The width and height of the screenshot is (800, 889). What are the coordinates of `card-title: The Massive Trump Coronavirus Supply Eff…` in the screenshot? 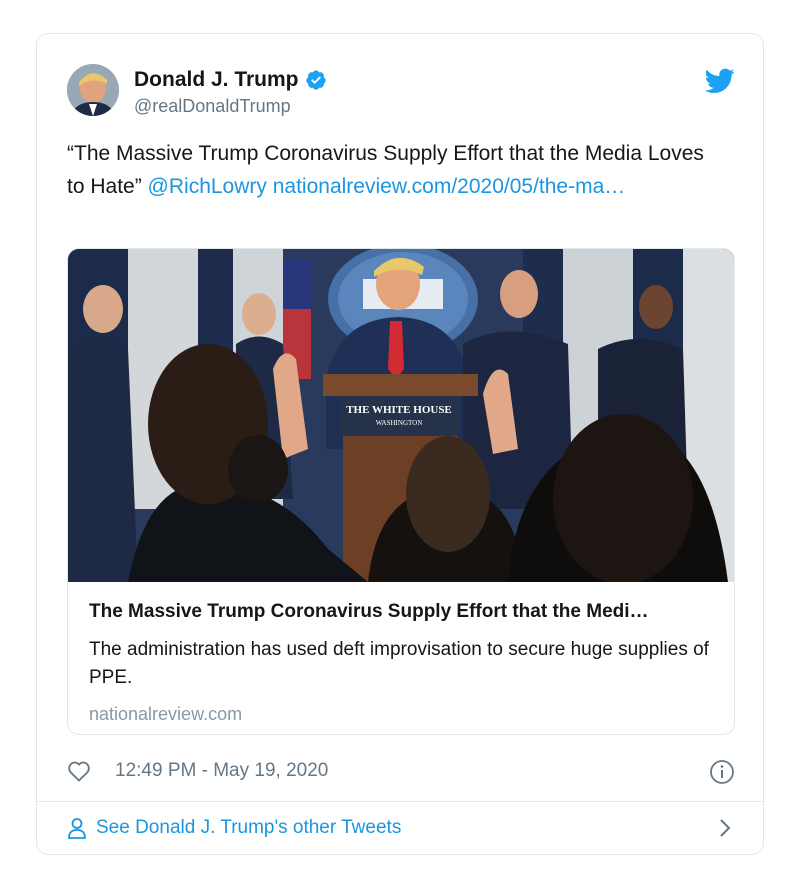 It's located at (404, 612).